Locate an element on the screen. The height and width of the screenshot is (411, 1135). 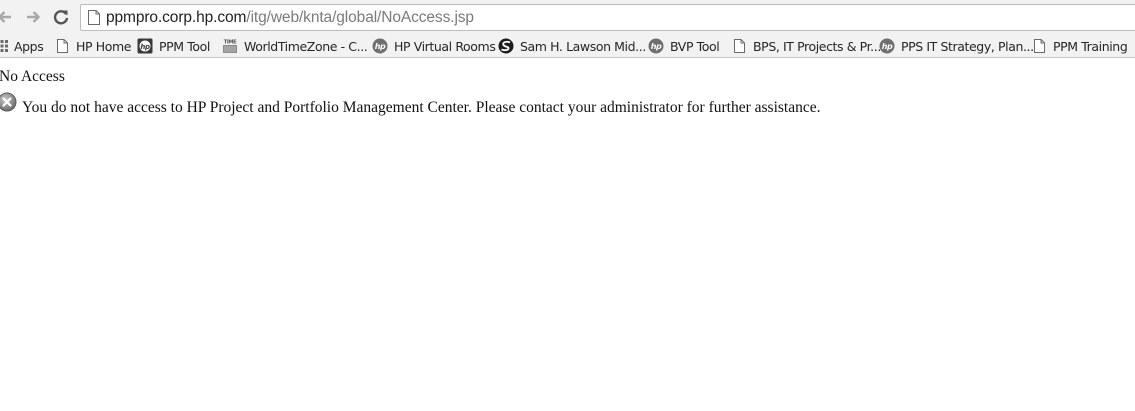
bookmark-label: HP Home is located at coordinates (104, 46).